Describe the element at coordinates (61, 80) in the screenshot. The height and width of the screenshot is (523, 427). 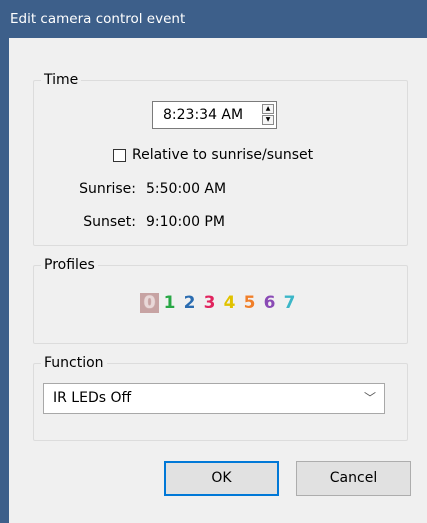
I see `time-group-label: Time` at that location.